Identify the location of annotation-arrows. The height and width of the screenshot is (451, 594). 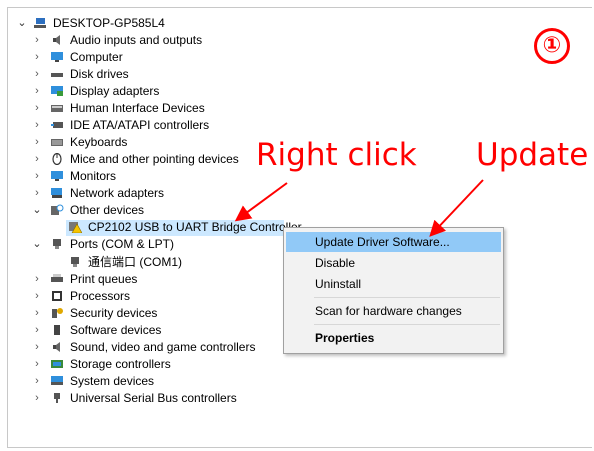
(359, 208).